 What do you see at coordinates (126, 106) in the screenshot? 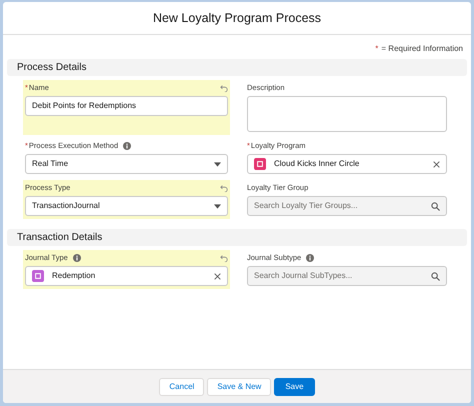
I see `text-input: Debit Points for Redemptions` at bounding box center [126, 106].